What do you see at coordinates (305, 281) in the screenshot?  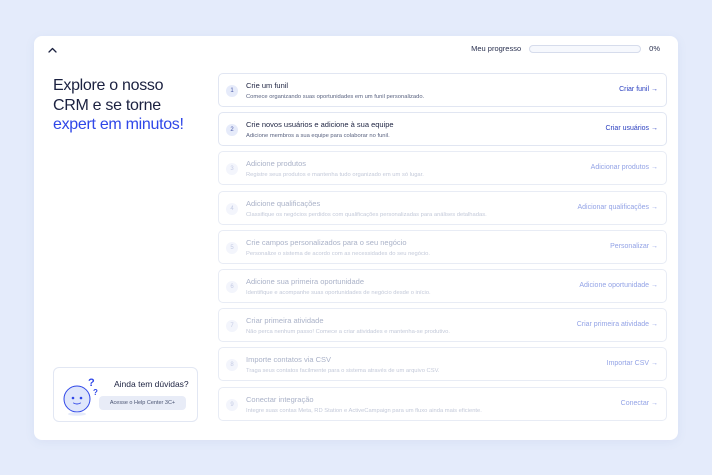 I see `step-title: Adicione sua primeira oportunidade` at bounding box center [305, 281].